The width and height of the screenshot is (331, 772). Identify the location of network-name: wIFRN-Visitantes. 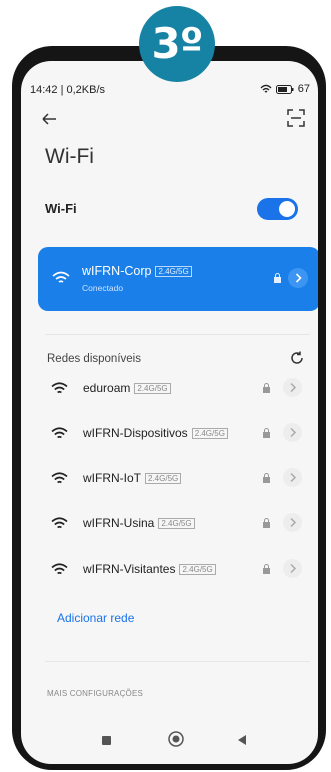
(129, 569).